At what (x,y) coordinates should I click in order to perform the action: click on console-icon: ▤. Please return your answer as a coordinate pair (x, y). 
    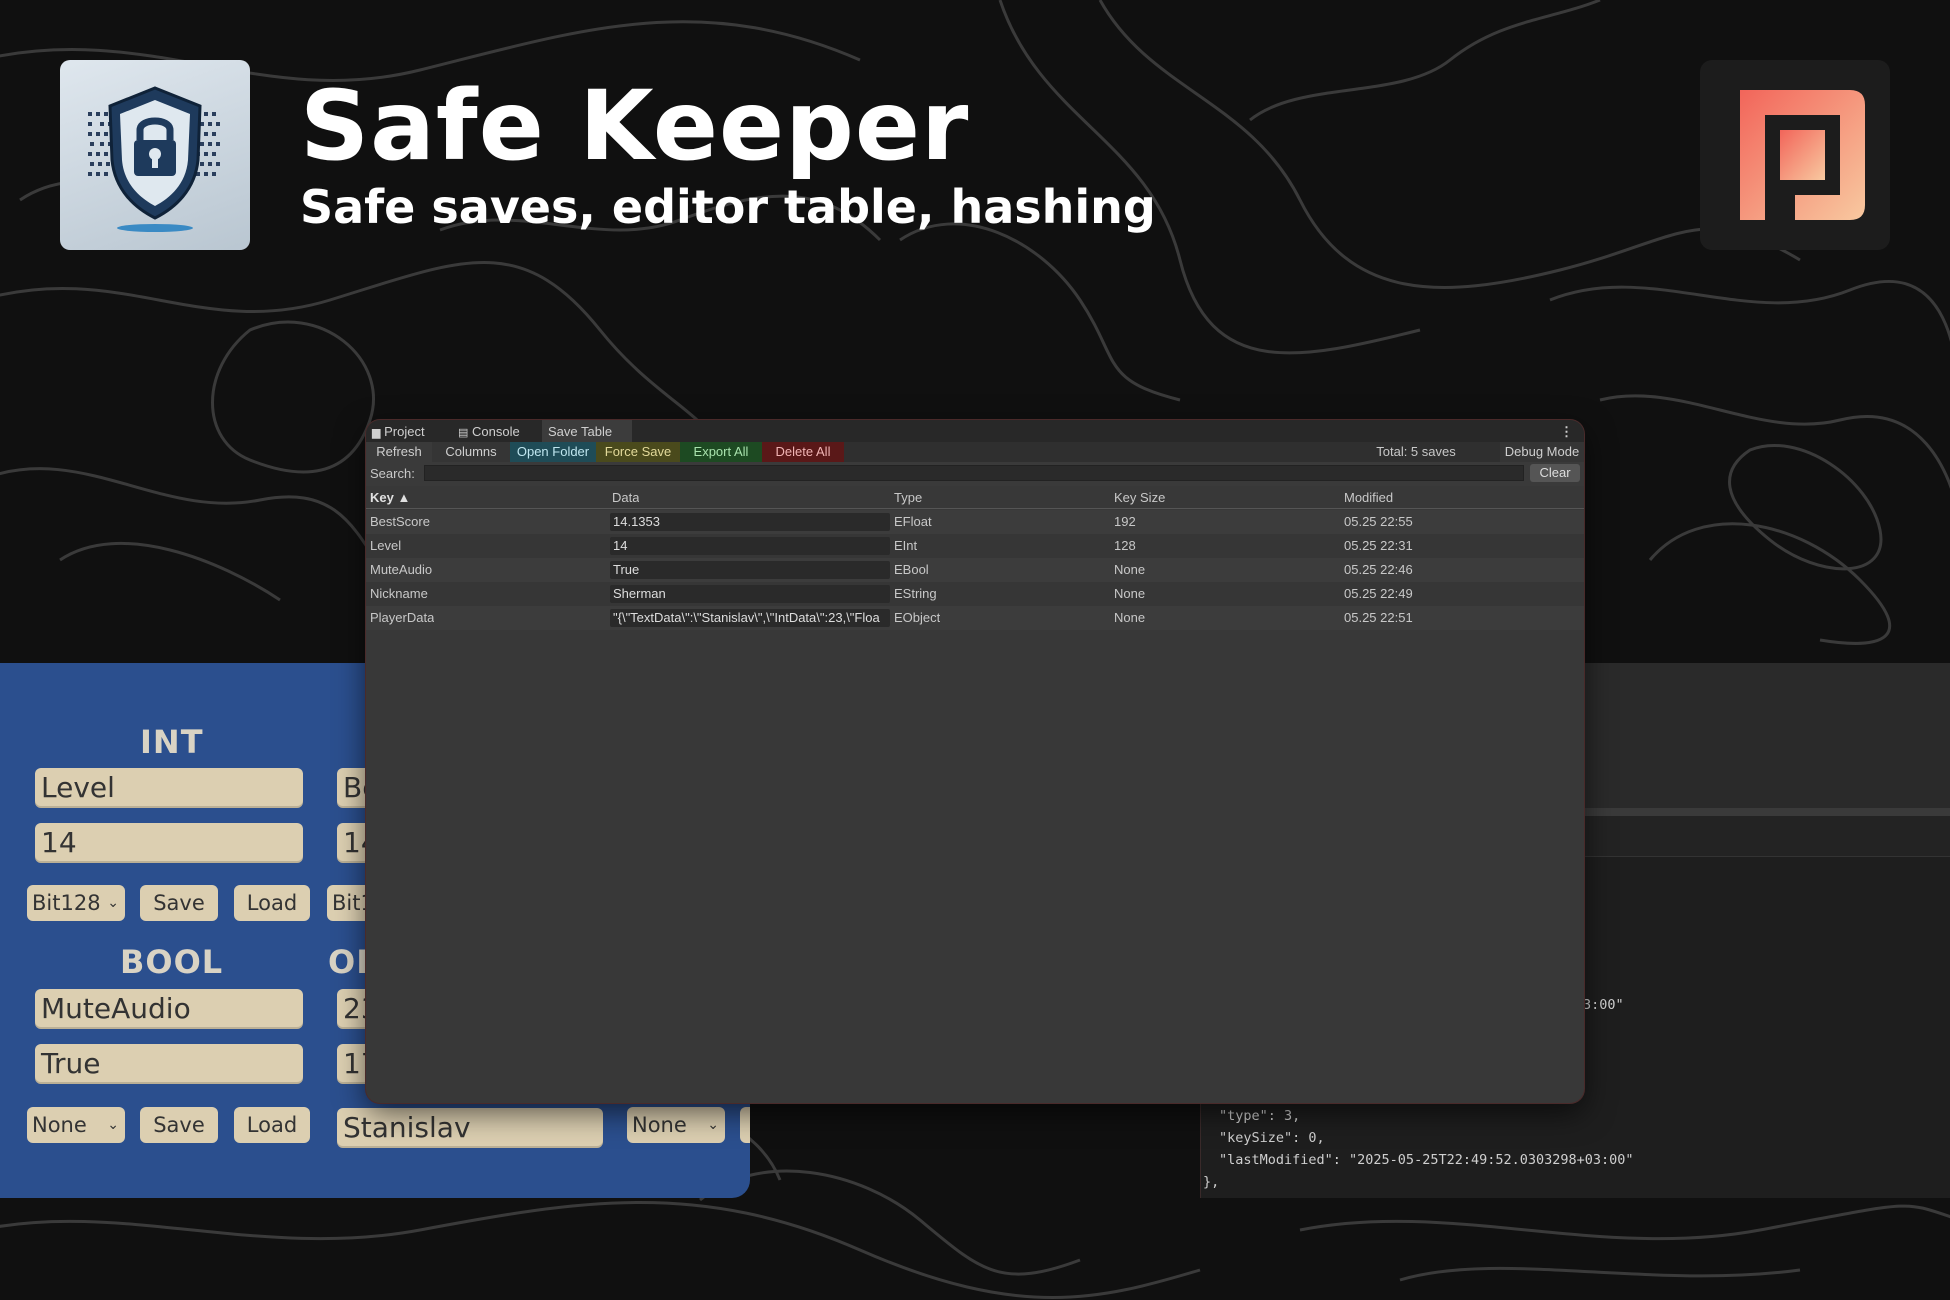
    Looking at the image, I should click on (463, 433).